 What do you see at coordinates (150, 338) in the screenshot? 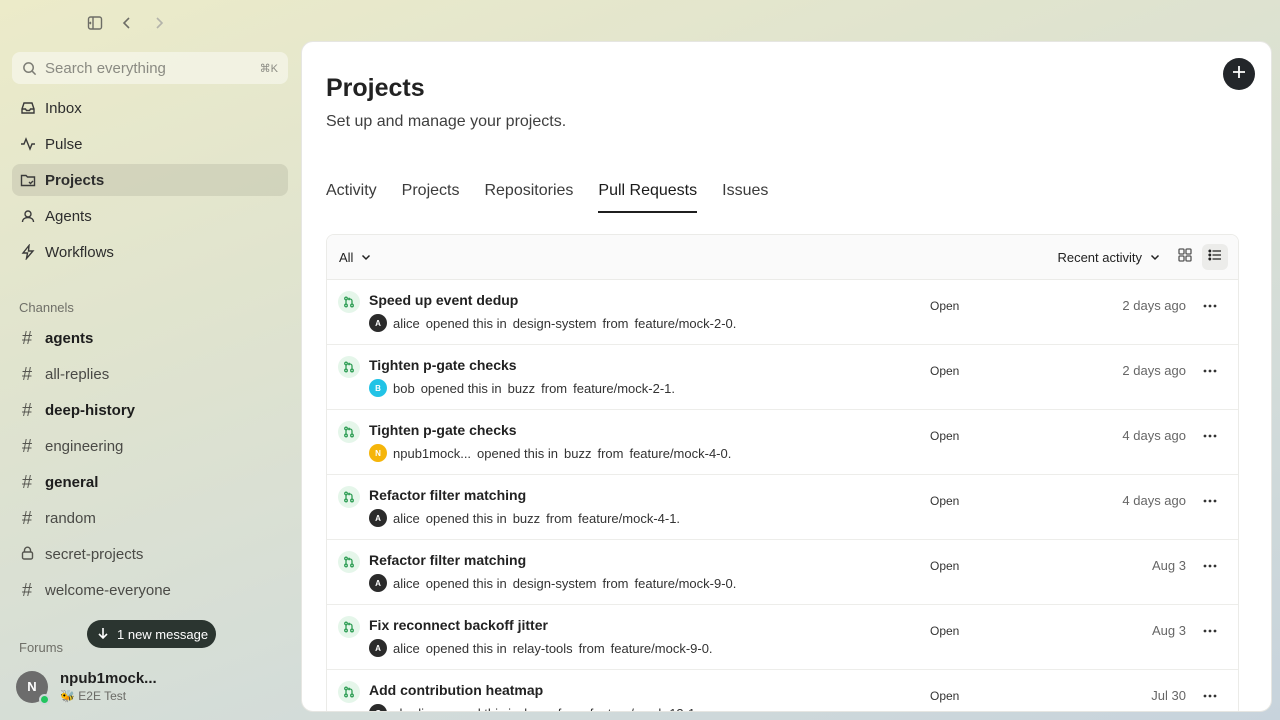
I see `channel-item-agents: # agents` at bounding box center [150, 338].